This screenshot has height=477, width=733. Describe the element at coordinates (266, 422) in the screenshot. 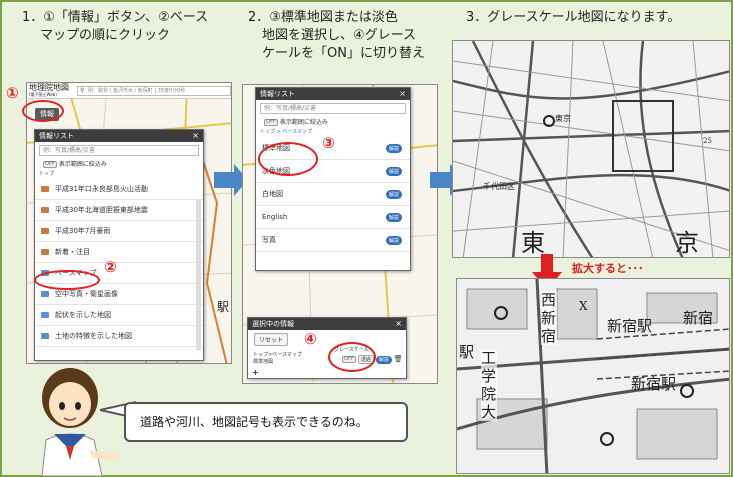

I see `speech-bubble: 道路や河川、地図記号も表示できるのね。` at that location.